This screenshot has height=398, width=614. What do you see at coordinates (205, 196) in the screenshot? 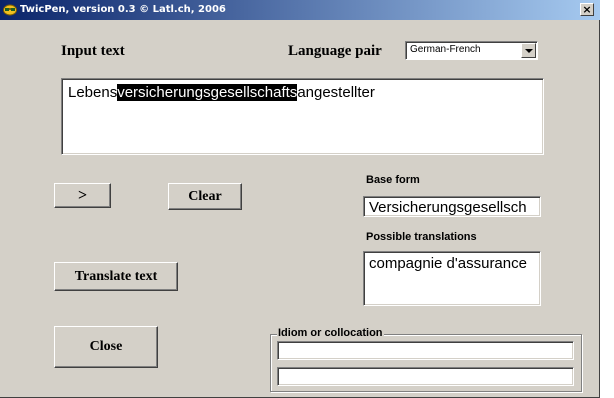
I see `clear-button: Clear` at bounding box center [205, 196].